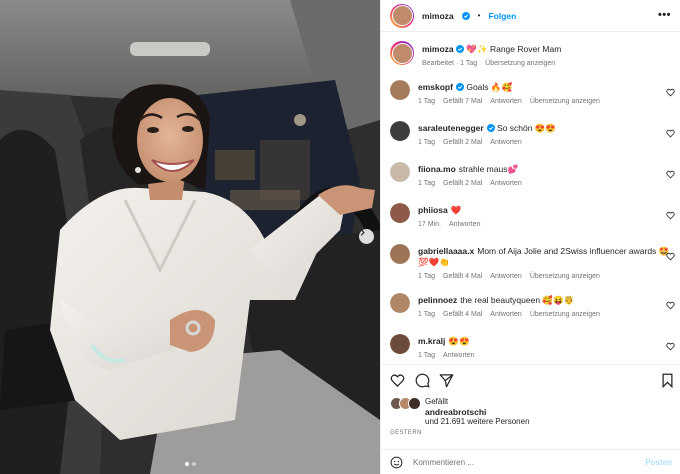  What do you see at coordinates (190, 464) in the screenshot?
I see `carousel-indicator` at bounding box center [190, 464].